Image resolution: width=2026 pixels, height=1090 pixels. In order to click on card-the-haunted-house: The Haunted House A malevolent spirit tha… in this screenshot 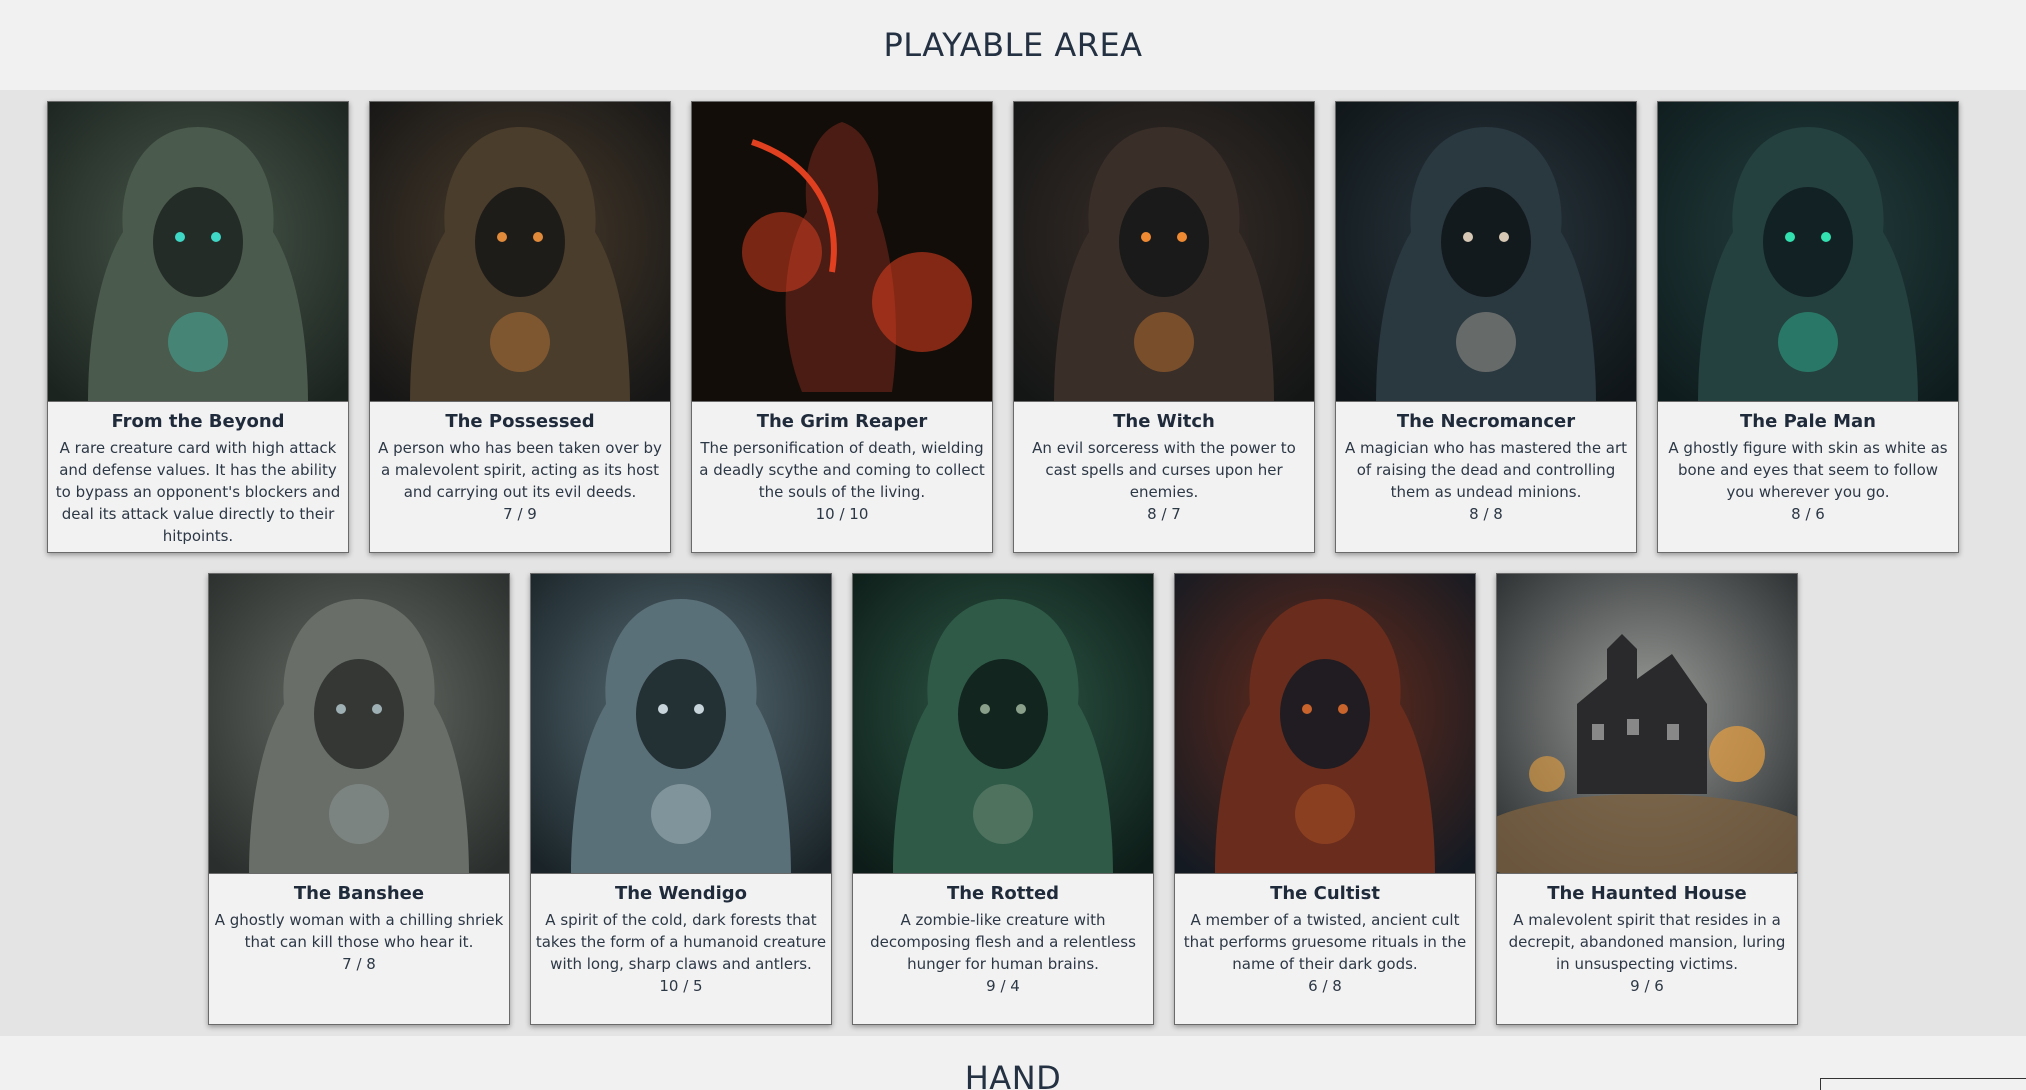, I will do `click(1647, 799)`.